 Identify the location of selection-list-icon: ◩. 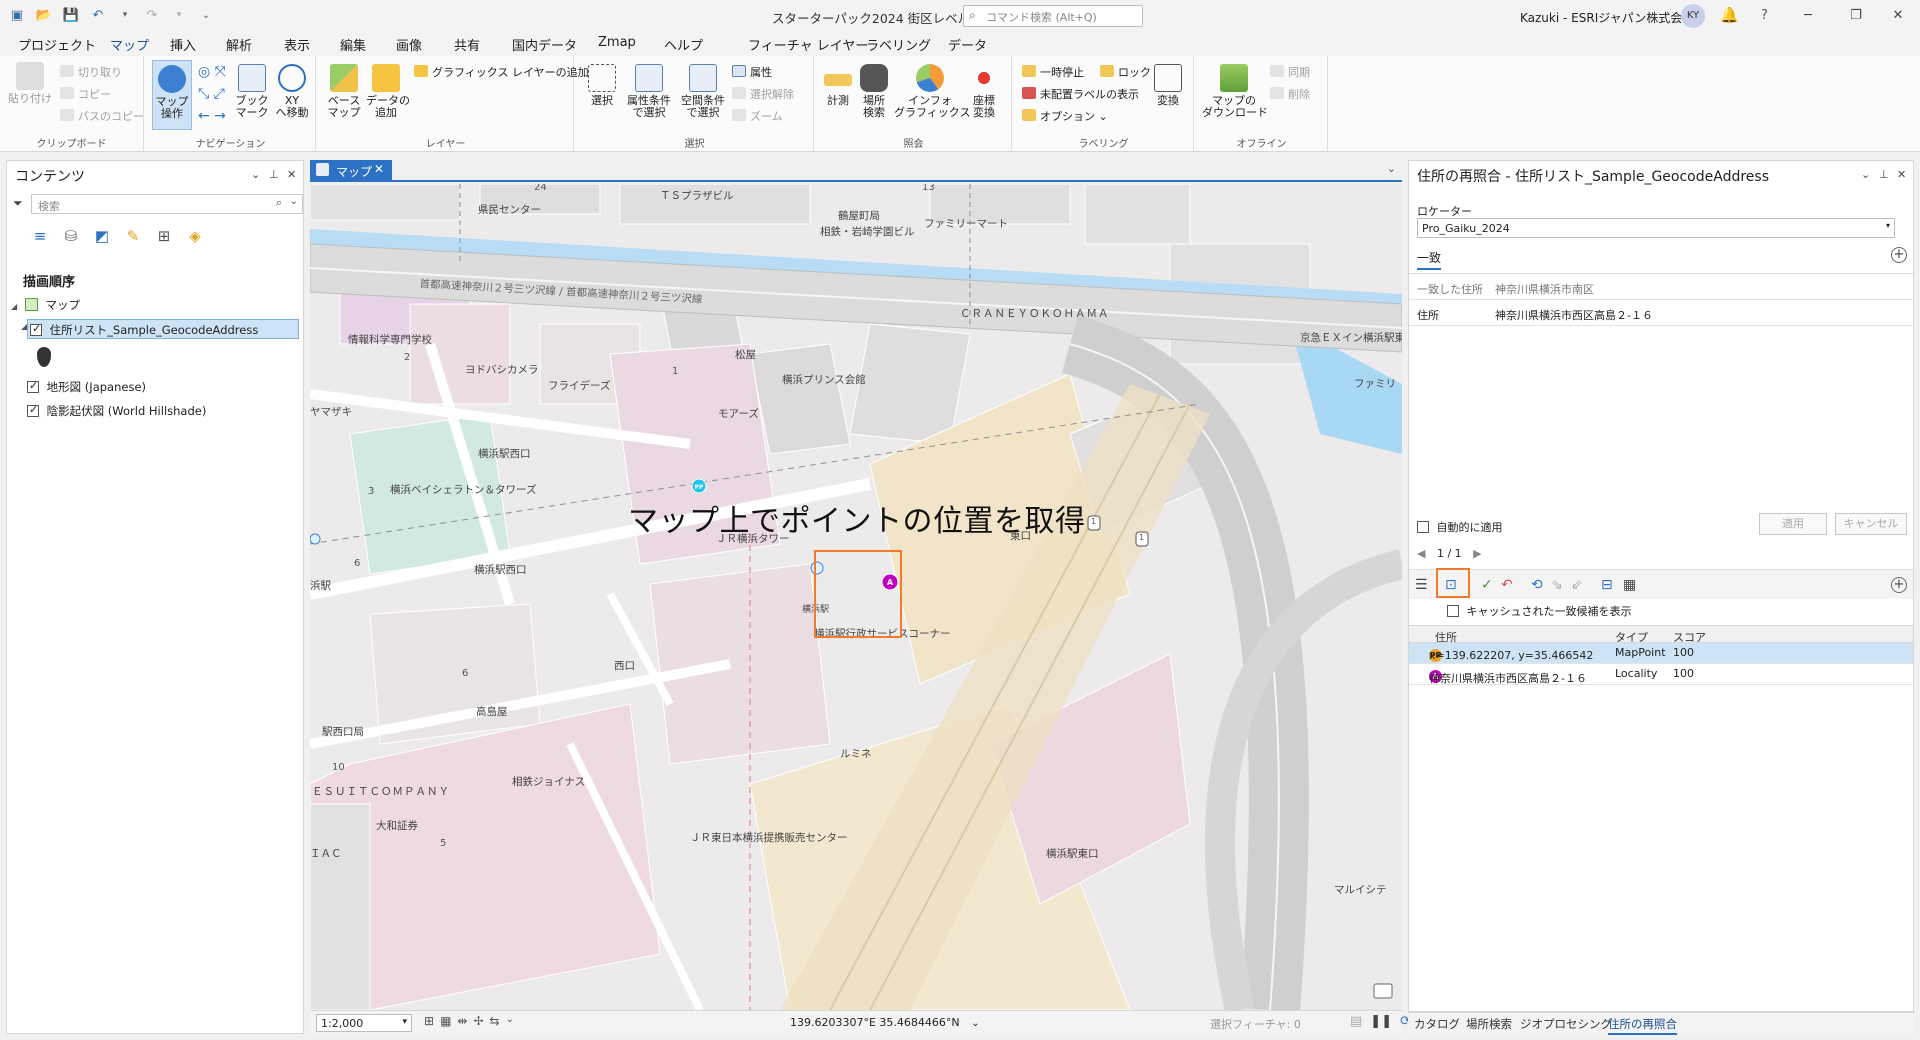
(102, 236).